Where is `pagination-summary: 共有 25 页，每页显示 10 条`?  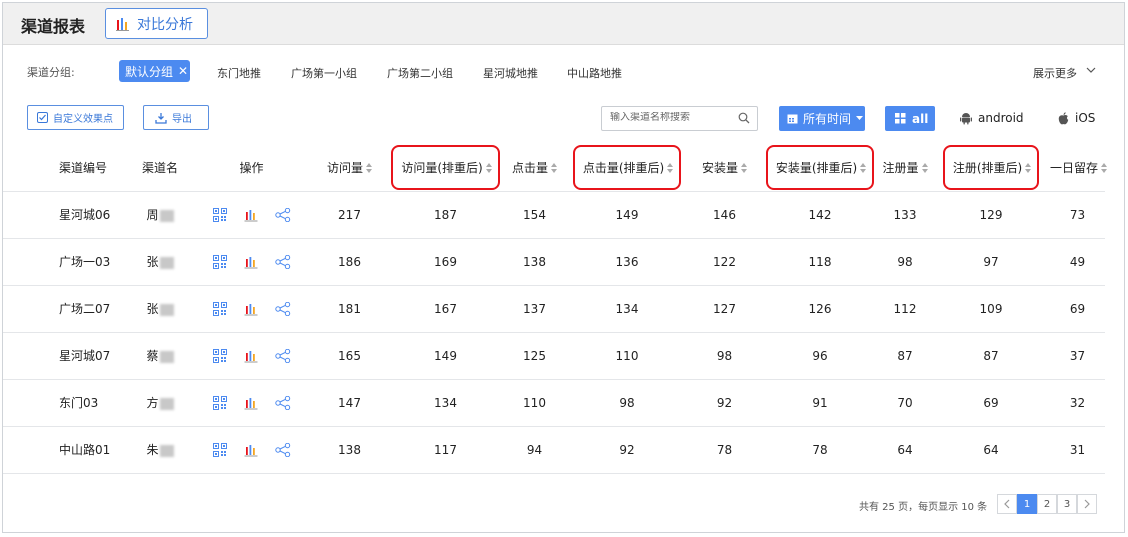
pagination-summary: 共有 25 页，每页显示 10 条 is located at coordinates (923, 507).